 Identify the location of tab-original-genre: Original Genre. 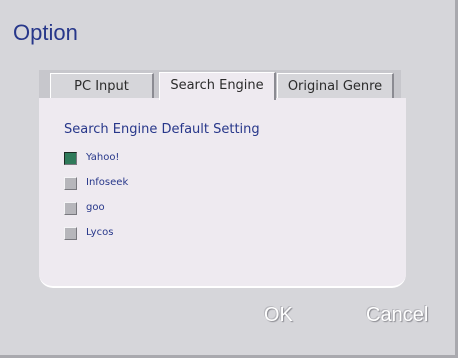
(335, 85).